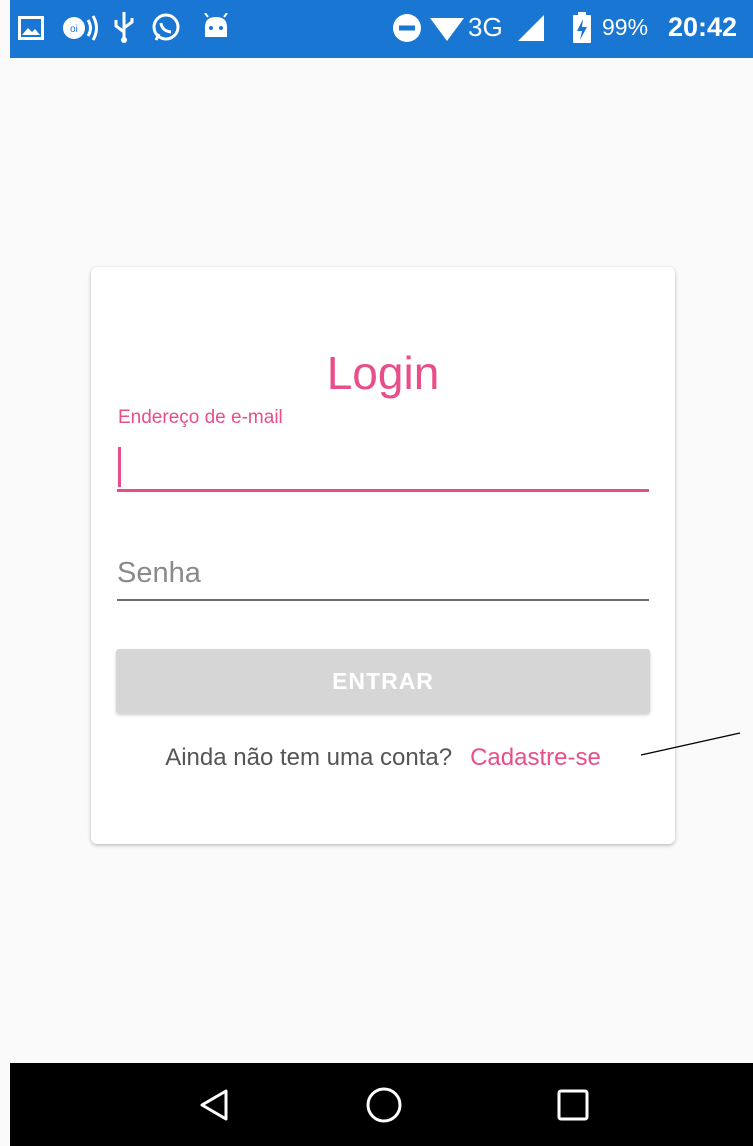 Image resolution: width=753 pixels, height=1146 pixels. What do you see at coordinates (625, 27) in the screenshot?
I see `battery-percent: 99%` at bounding box center [625, 27].